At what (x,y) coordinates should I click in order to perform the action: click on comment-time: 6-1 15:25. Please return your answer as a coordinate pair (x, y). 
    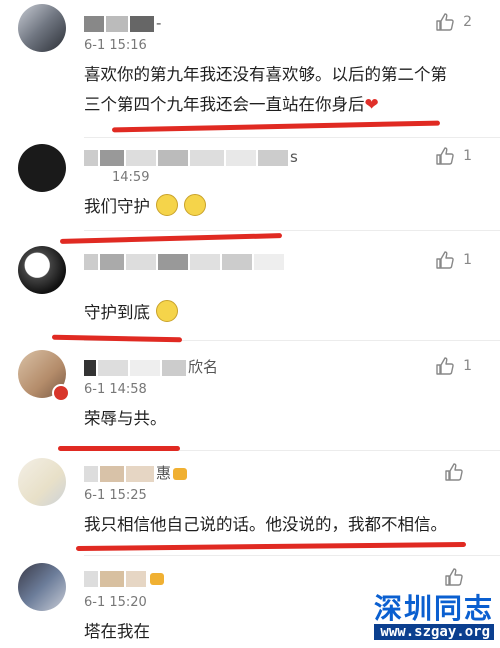
    Looking at the image, I should click on (115, 495).